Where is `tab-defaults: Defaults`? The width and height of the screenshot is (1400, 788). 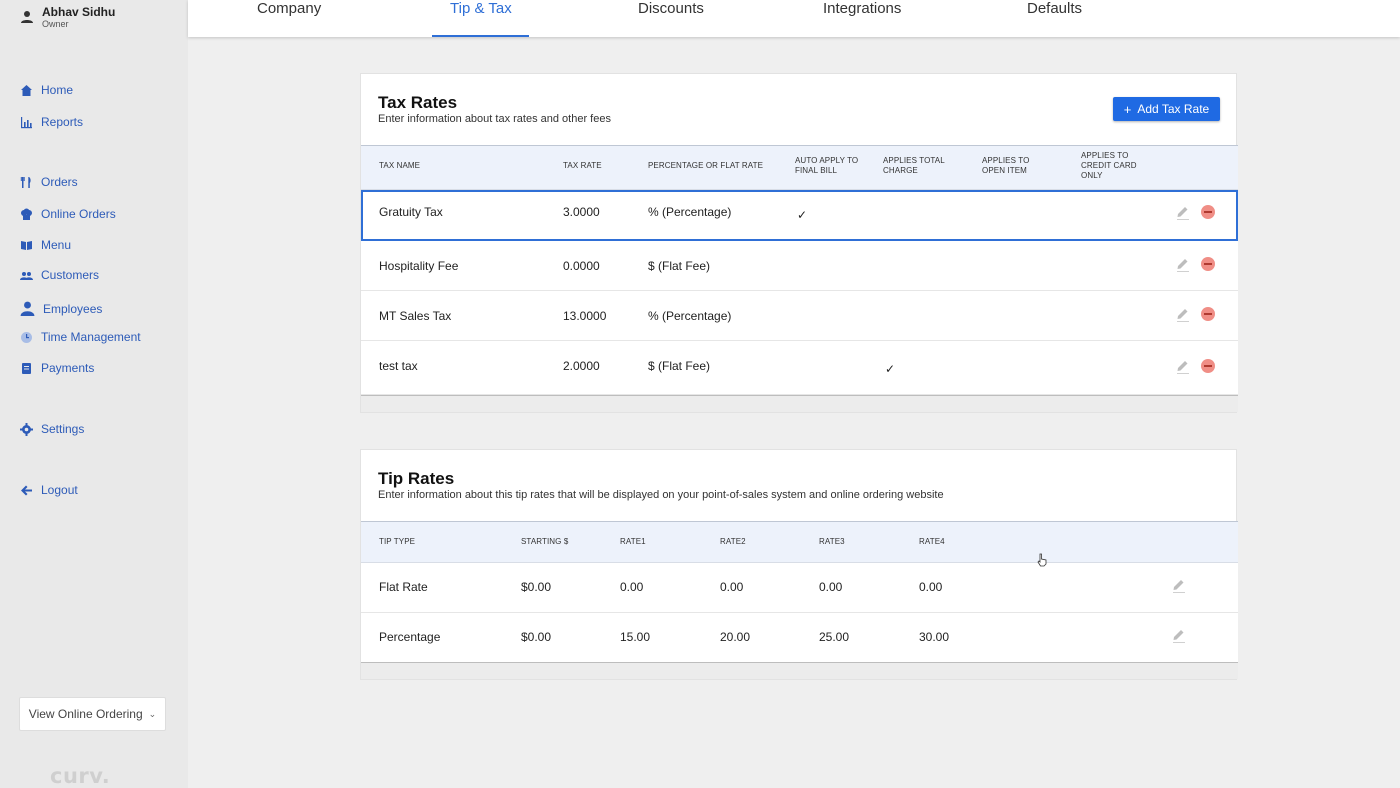
tab-defaults: Defaults is located at coordinates (1054, 18).